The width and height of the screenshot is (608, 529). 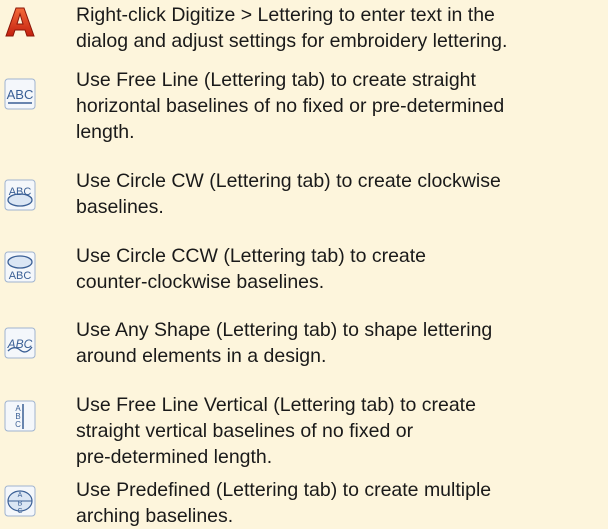 I want to click on predefined-icon: A B C, so click(x=20, y=501).